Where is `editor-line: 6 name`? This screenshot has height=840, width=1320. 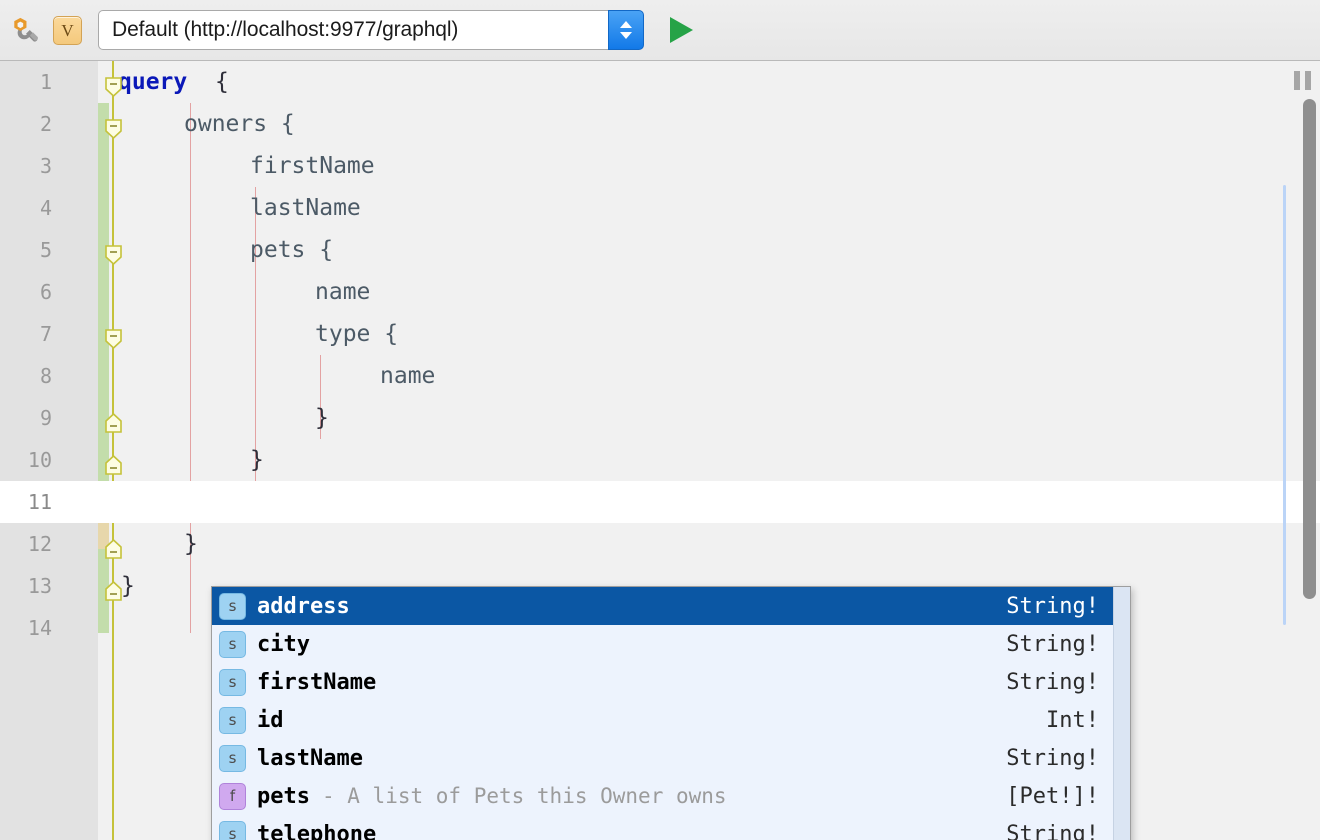
editor-line: 6 name is located at coordinates (660, 292).